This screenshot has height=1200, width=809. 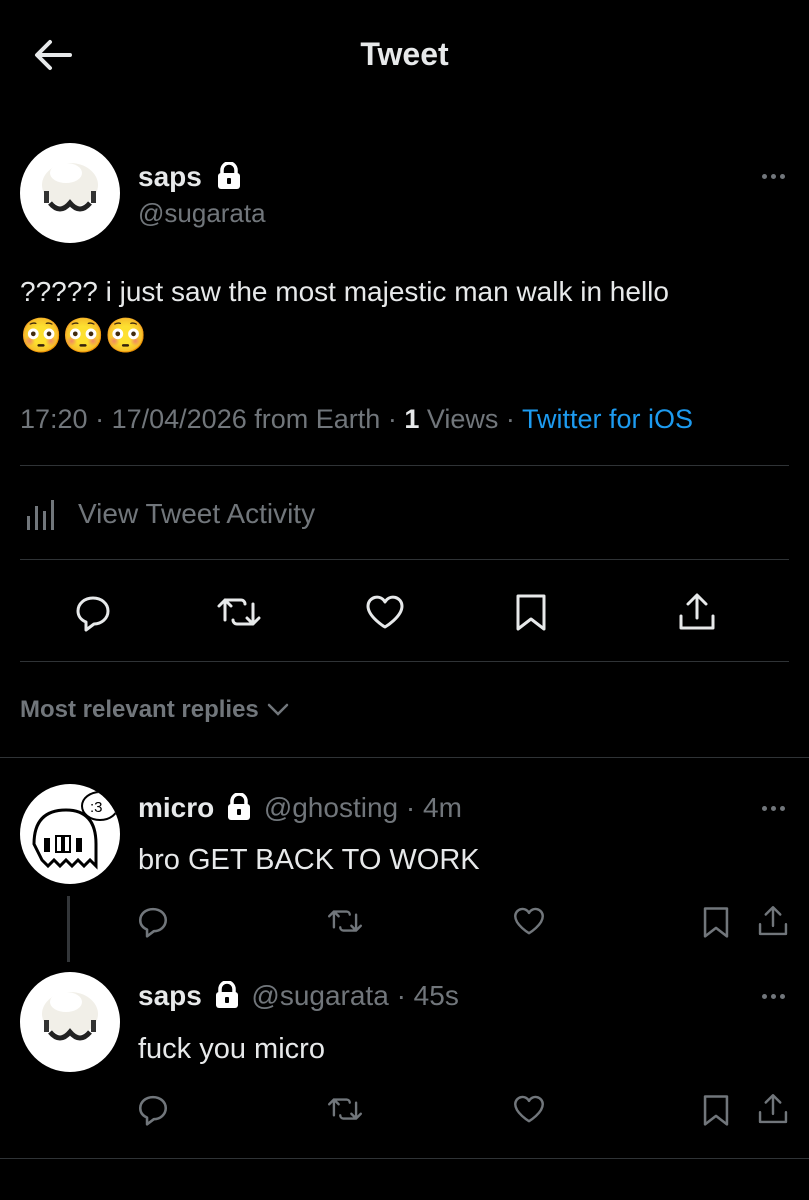 What do you see at coordinates (68, 929) in the screenshot?
I see `thread-line` at bounding box center [68, 929].